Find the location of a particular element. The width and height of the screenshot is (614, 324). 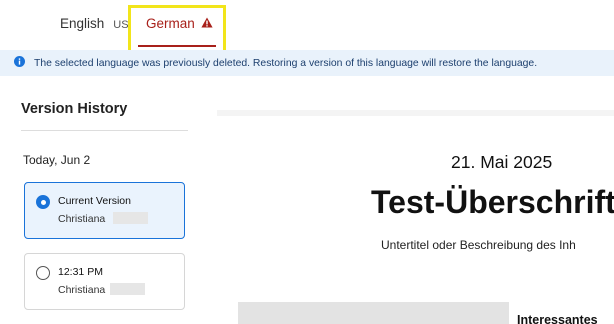

version-title: Current Version is located at coordinates (94, 201).